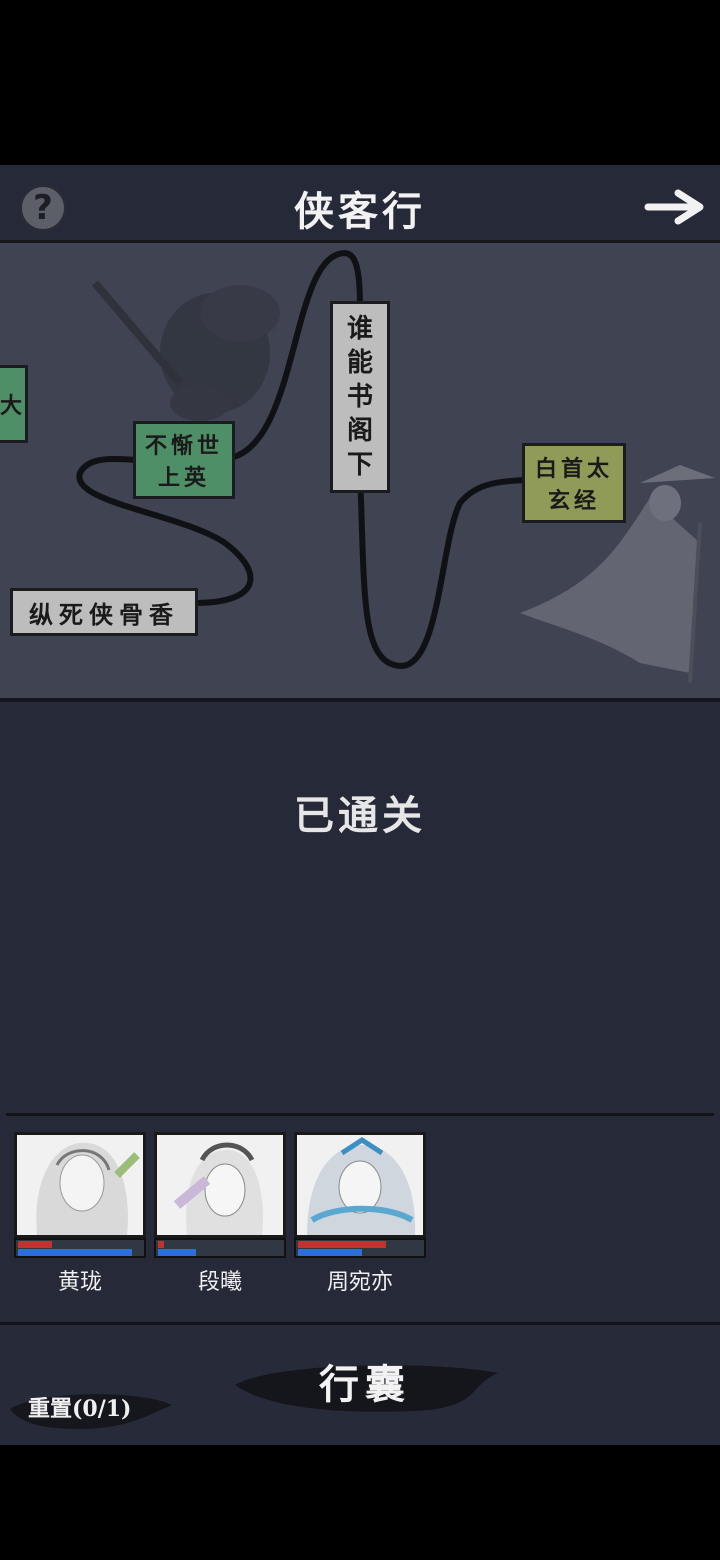 The image size is (720, 1560). Describe the element at coordinates (14, 404) in the screenshot. I see `stage-node-5: 大` at that location.